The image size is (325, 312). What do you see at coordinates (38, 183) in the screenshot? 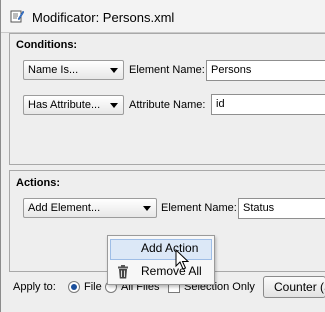
I see `actions-title: Actions:` at bounding box center [38, 183].